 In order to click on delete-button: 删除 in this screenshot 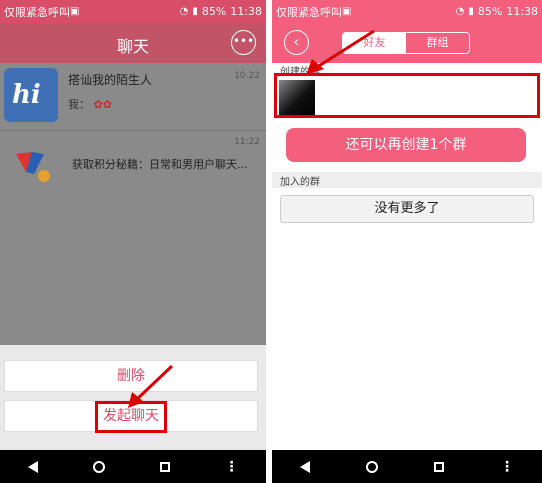, I will do `click(131, 376)`.